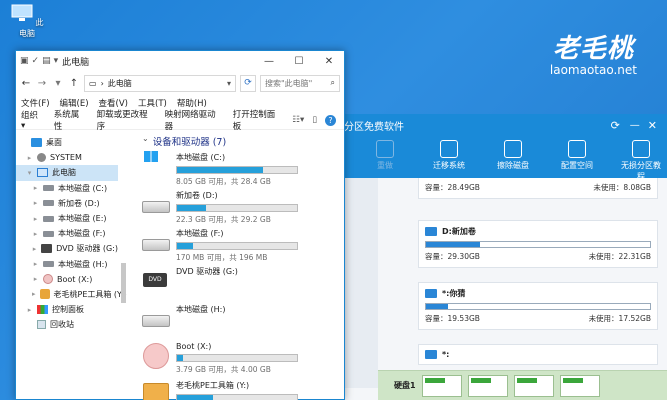 The image size is (667, 400). I want to click on refresh-icon: ⟳, so click(615, 125).